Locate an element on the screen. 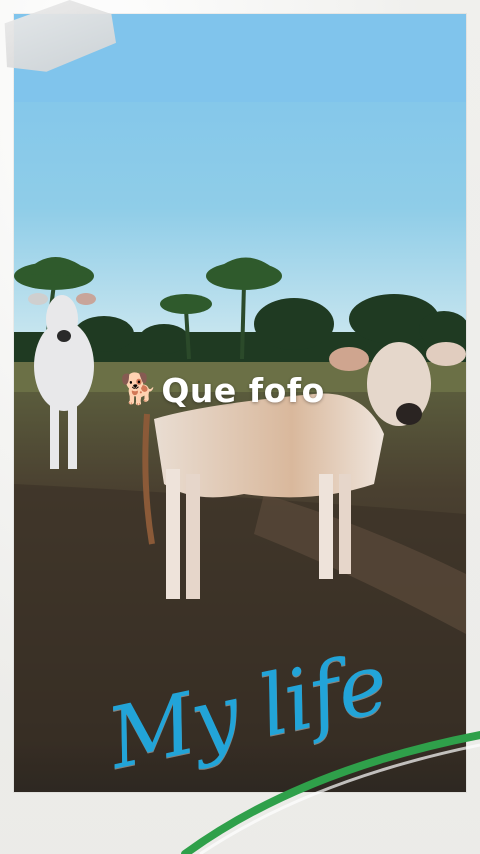  dog-icon: 🐕 is located at coordinates (139, 389).